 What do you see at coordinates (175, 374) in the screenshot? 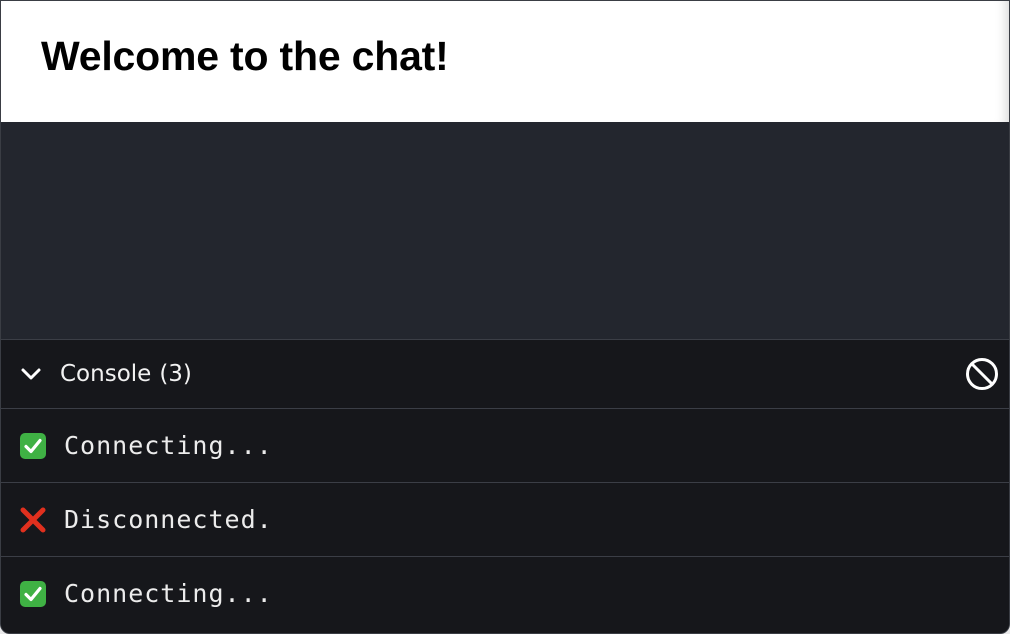
I see `console-count: (3)` at bounding box center [175, 374].